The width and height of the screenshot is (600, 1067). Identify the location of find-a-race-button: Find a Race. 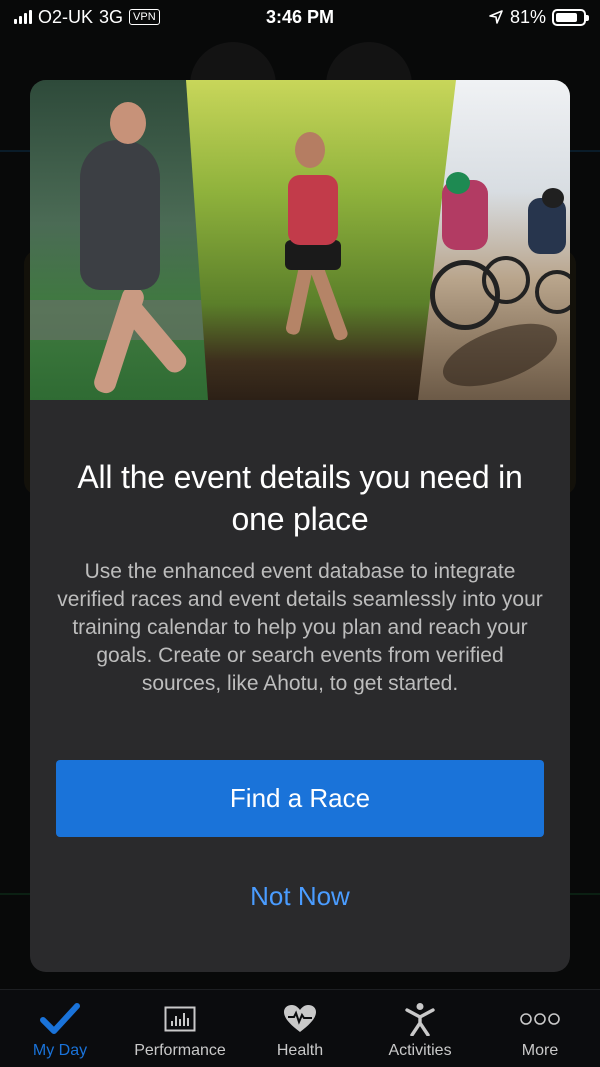
(300, 798).